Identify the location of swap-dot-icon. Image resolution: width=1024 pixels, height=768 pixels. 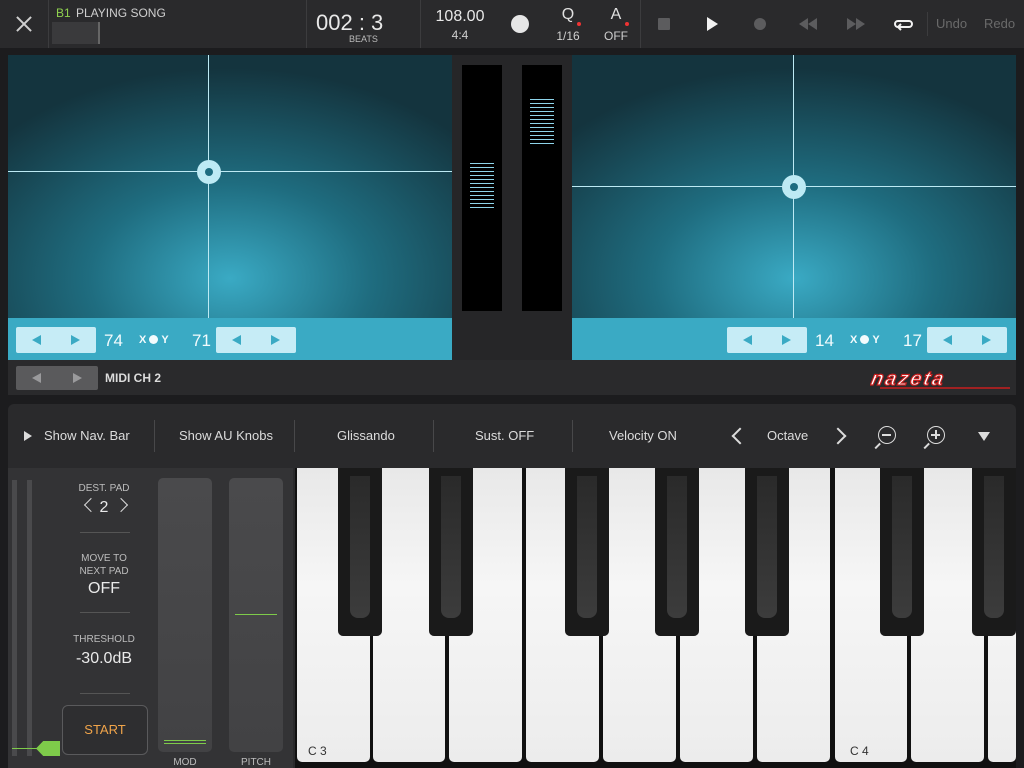
(865, 339).